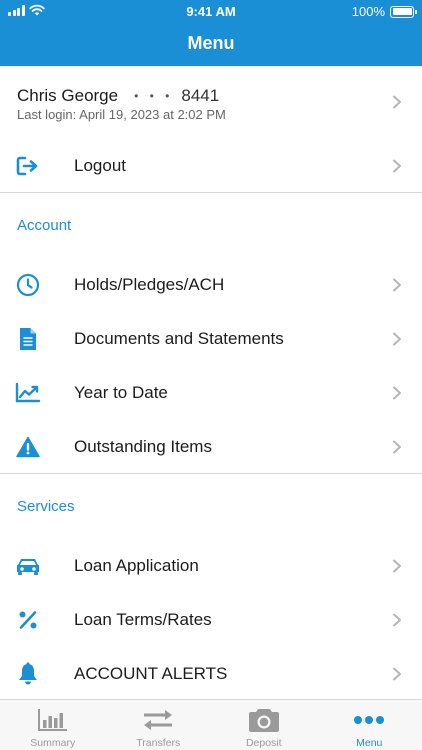 This screenshot has width=422, height=750. What do you see at coordinates (369, 720) in the screenshot?
I see `more-dots-icon` at bounding box center [369, 720].